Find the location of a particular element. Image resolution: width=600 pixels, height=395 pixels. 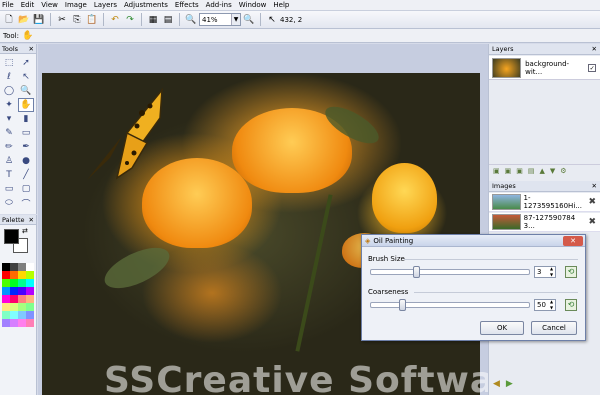

lasso-select-icon: ℓ is located at coordinates (9, 77).